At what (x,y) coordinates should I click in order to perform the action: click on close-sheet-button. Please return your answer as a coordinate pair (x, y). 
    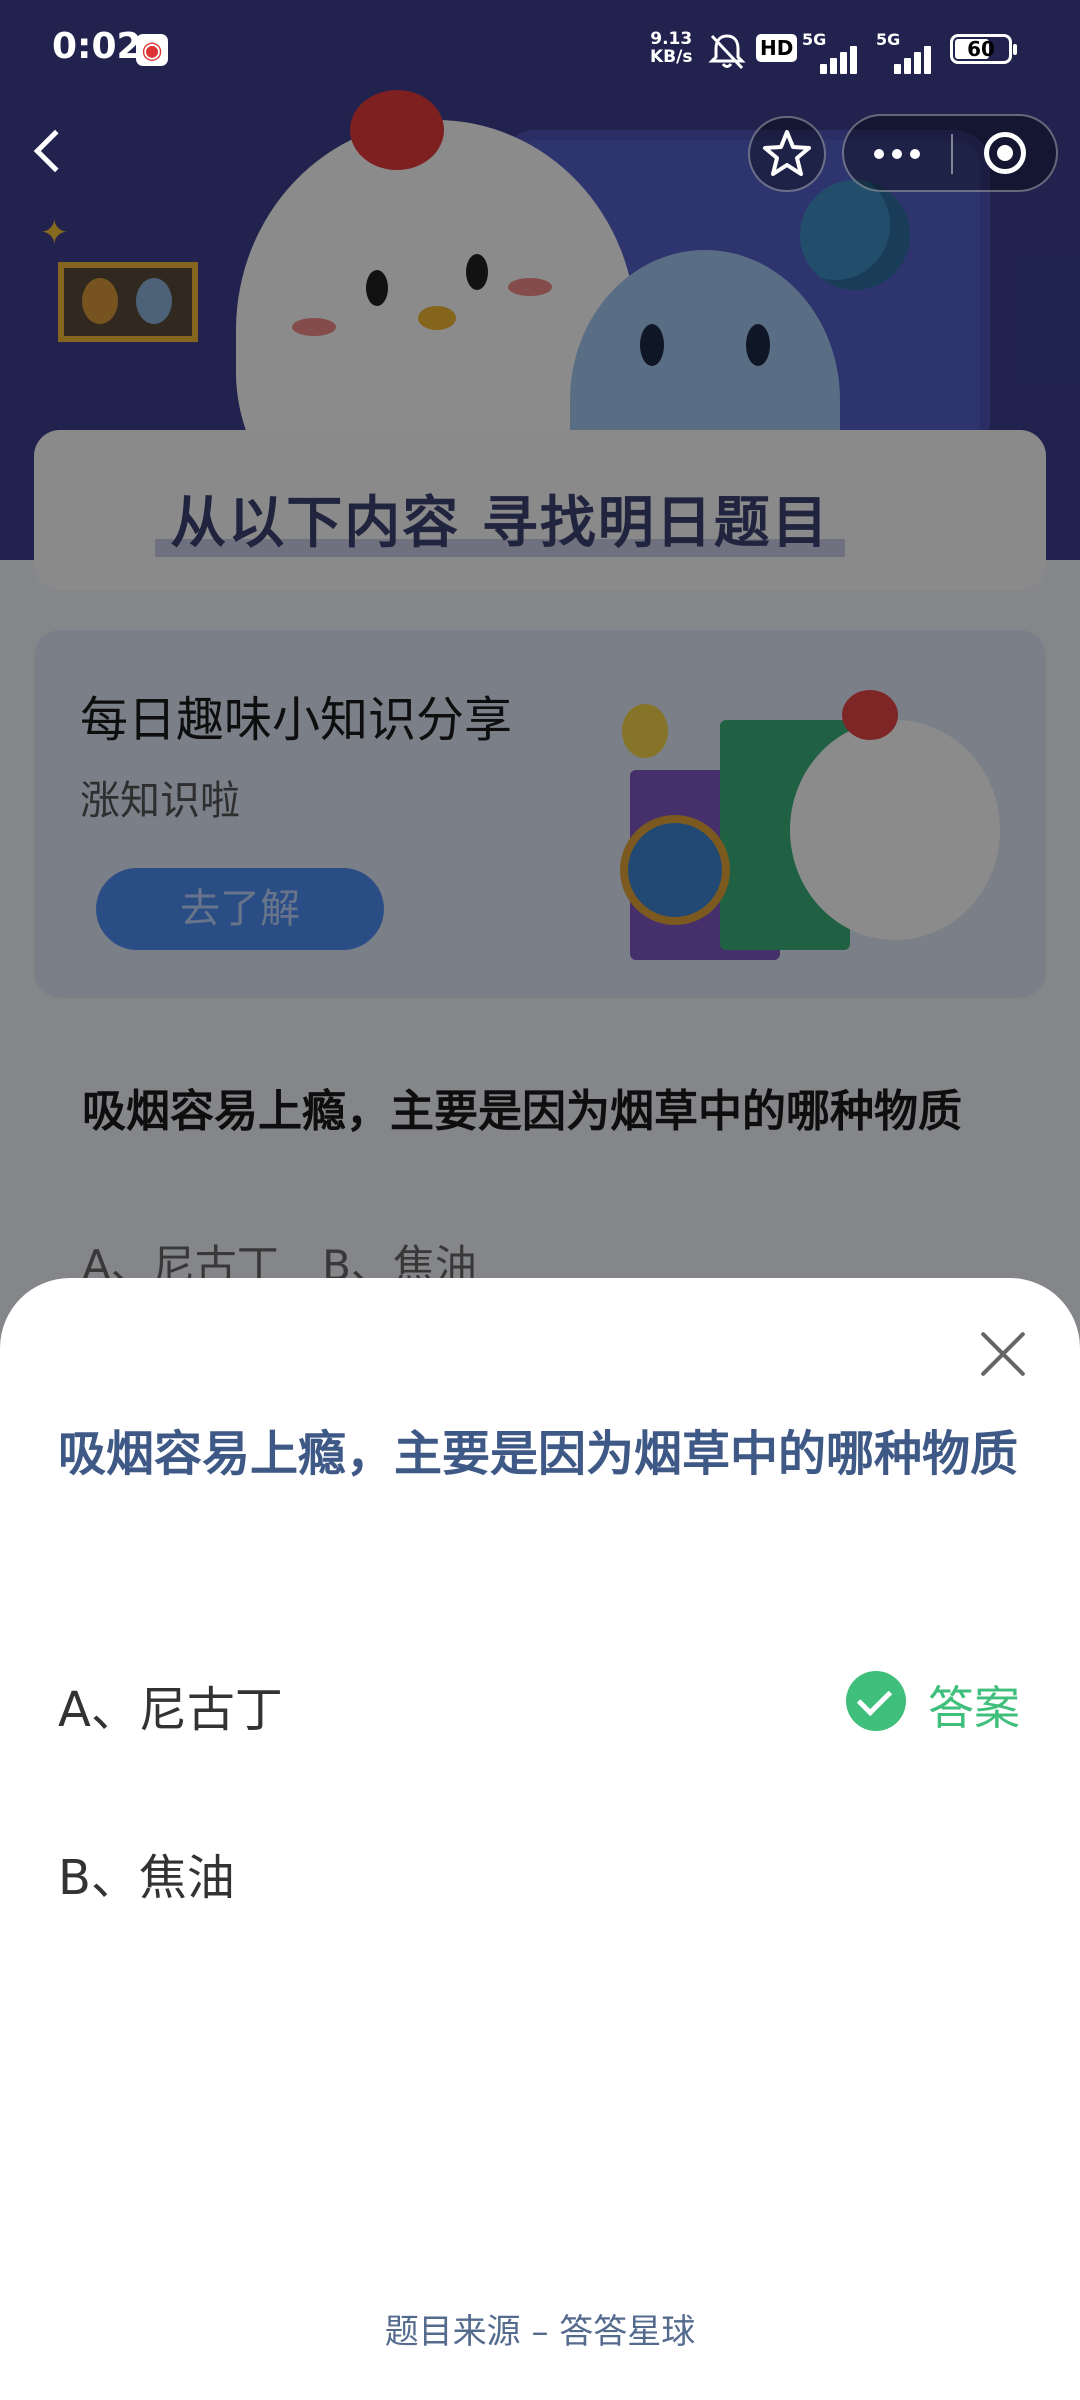
    Looking at the image, I should click on (1004, 1352).